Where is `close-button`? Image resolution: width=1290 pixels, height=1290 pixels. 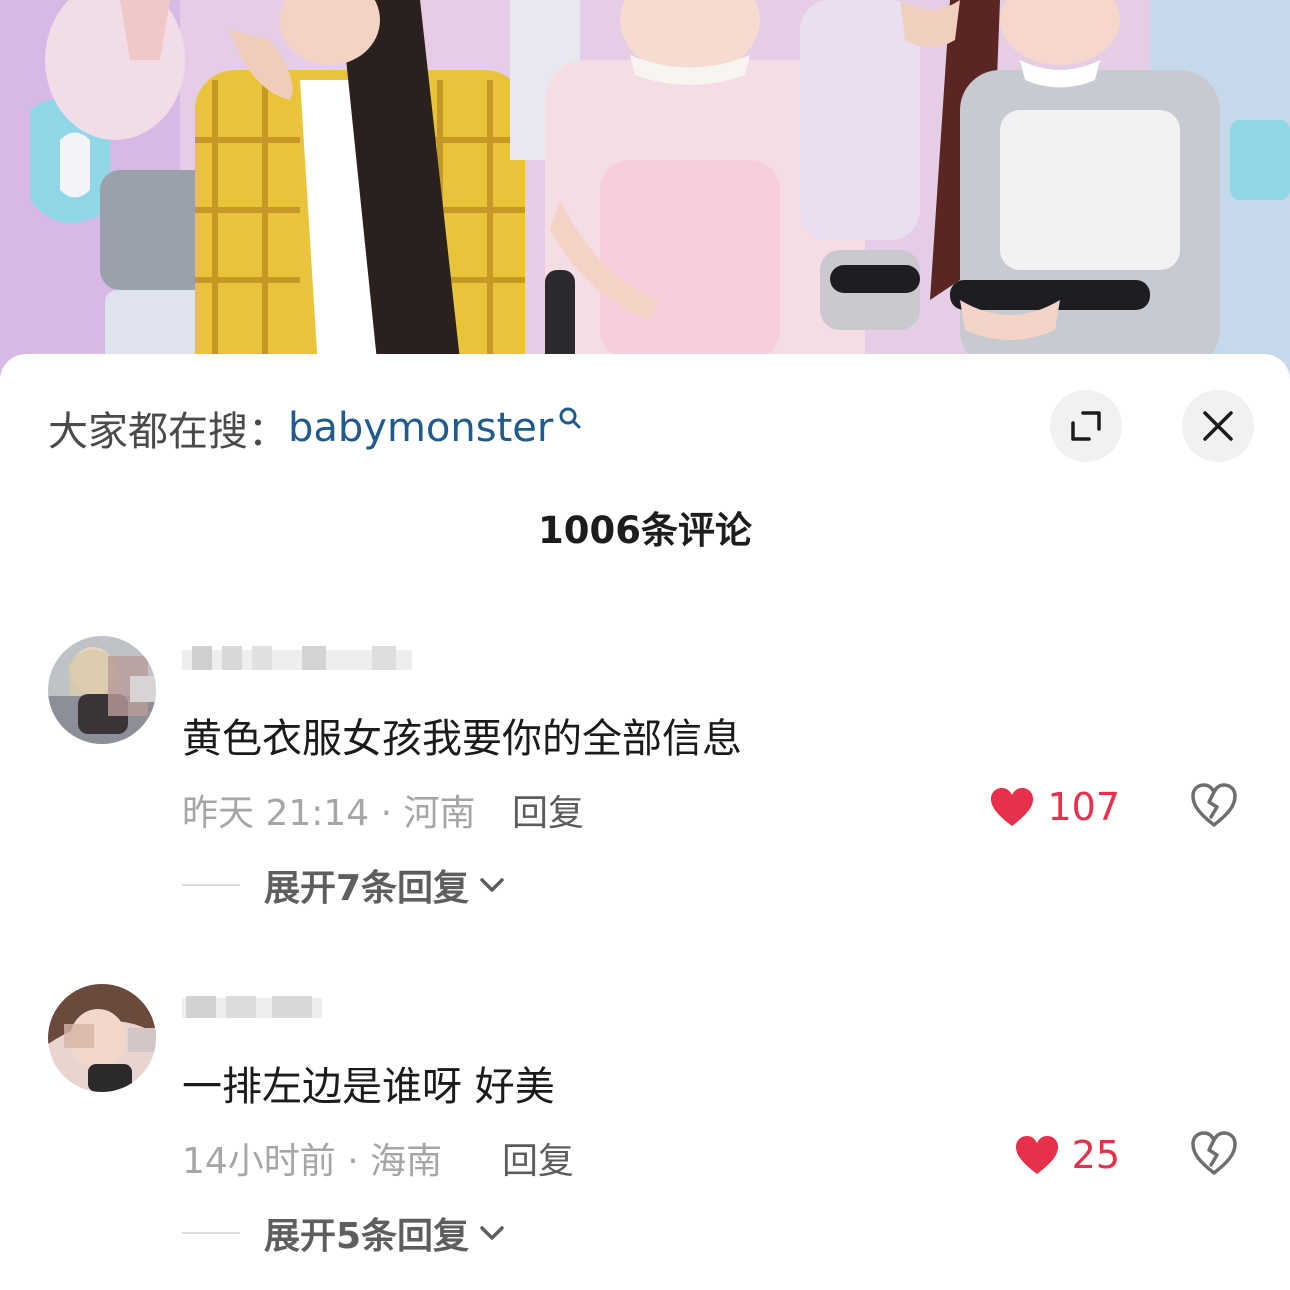 close-button is located at coordinates (1218, 426).